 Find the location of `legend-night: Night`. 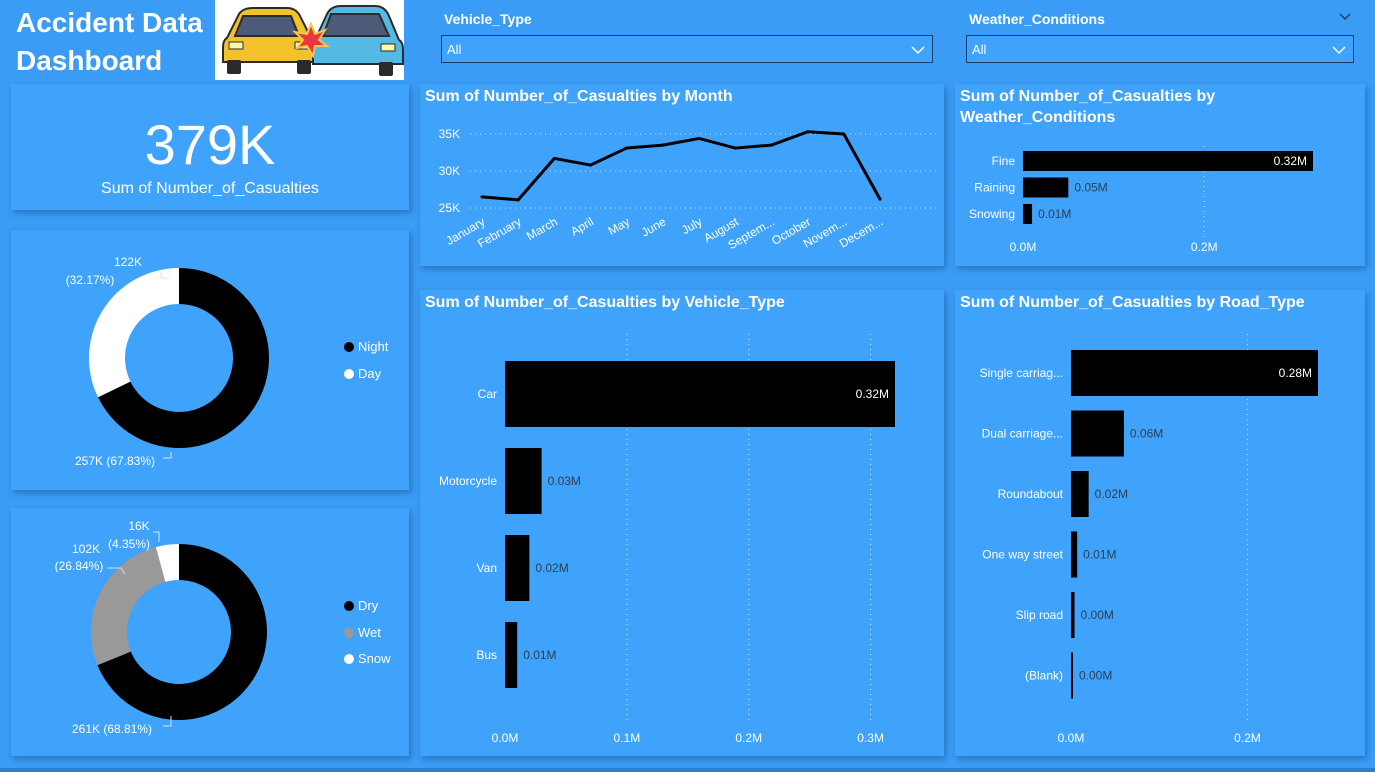

legend-night: Night is located at coordinates (366, 346).